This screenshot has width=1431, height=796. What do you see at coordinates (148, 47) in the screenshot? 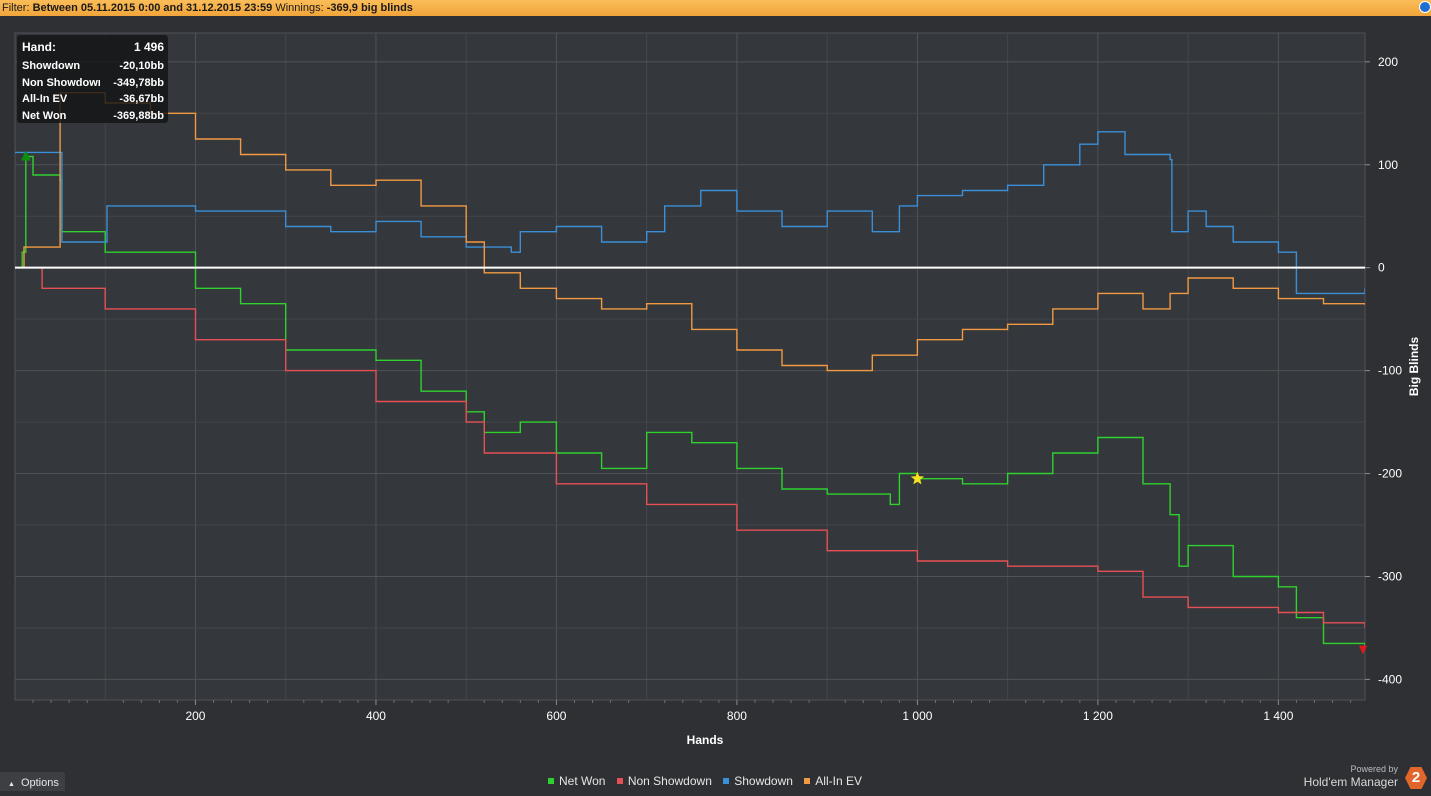
I see `tooltip-value: 1 496` at bounding box center [148, 47].